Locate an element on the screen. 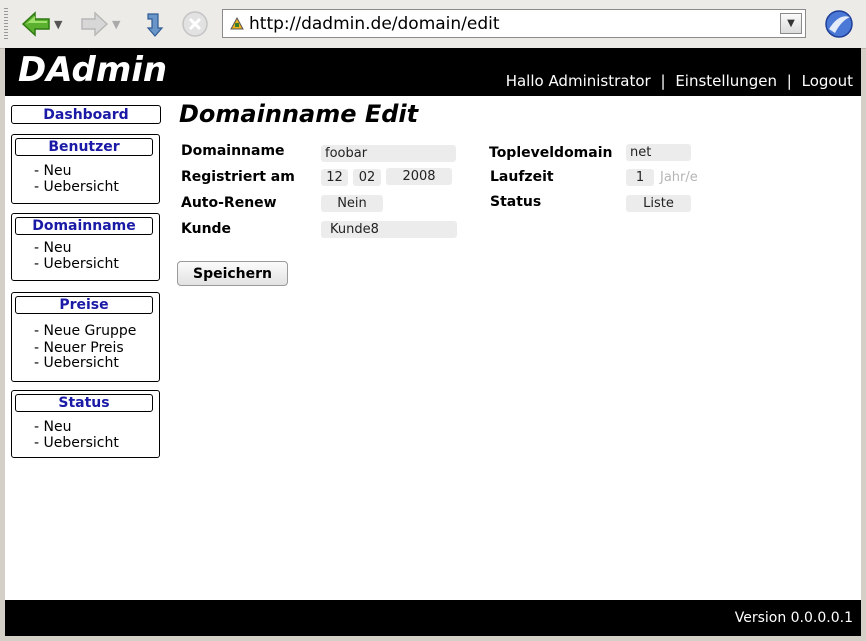 The image size is (866, 641). label-registriert: Registriert am is located at coordinates (238, 177).